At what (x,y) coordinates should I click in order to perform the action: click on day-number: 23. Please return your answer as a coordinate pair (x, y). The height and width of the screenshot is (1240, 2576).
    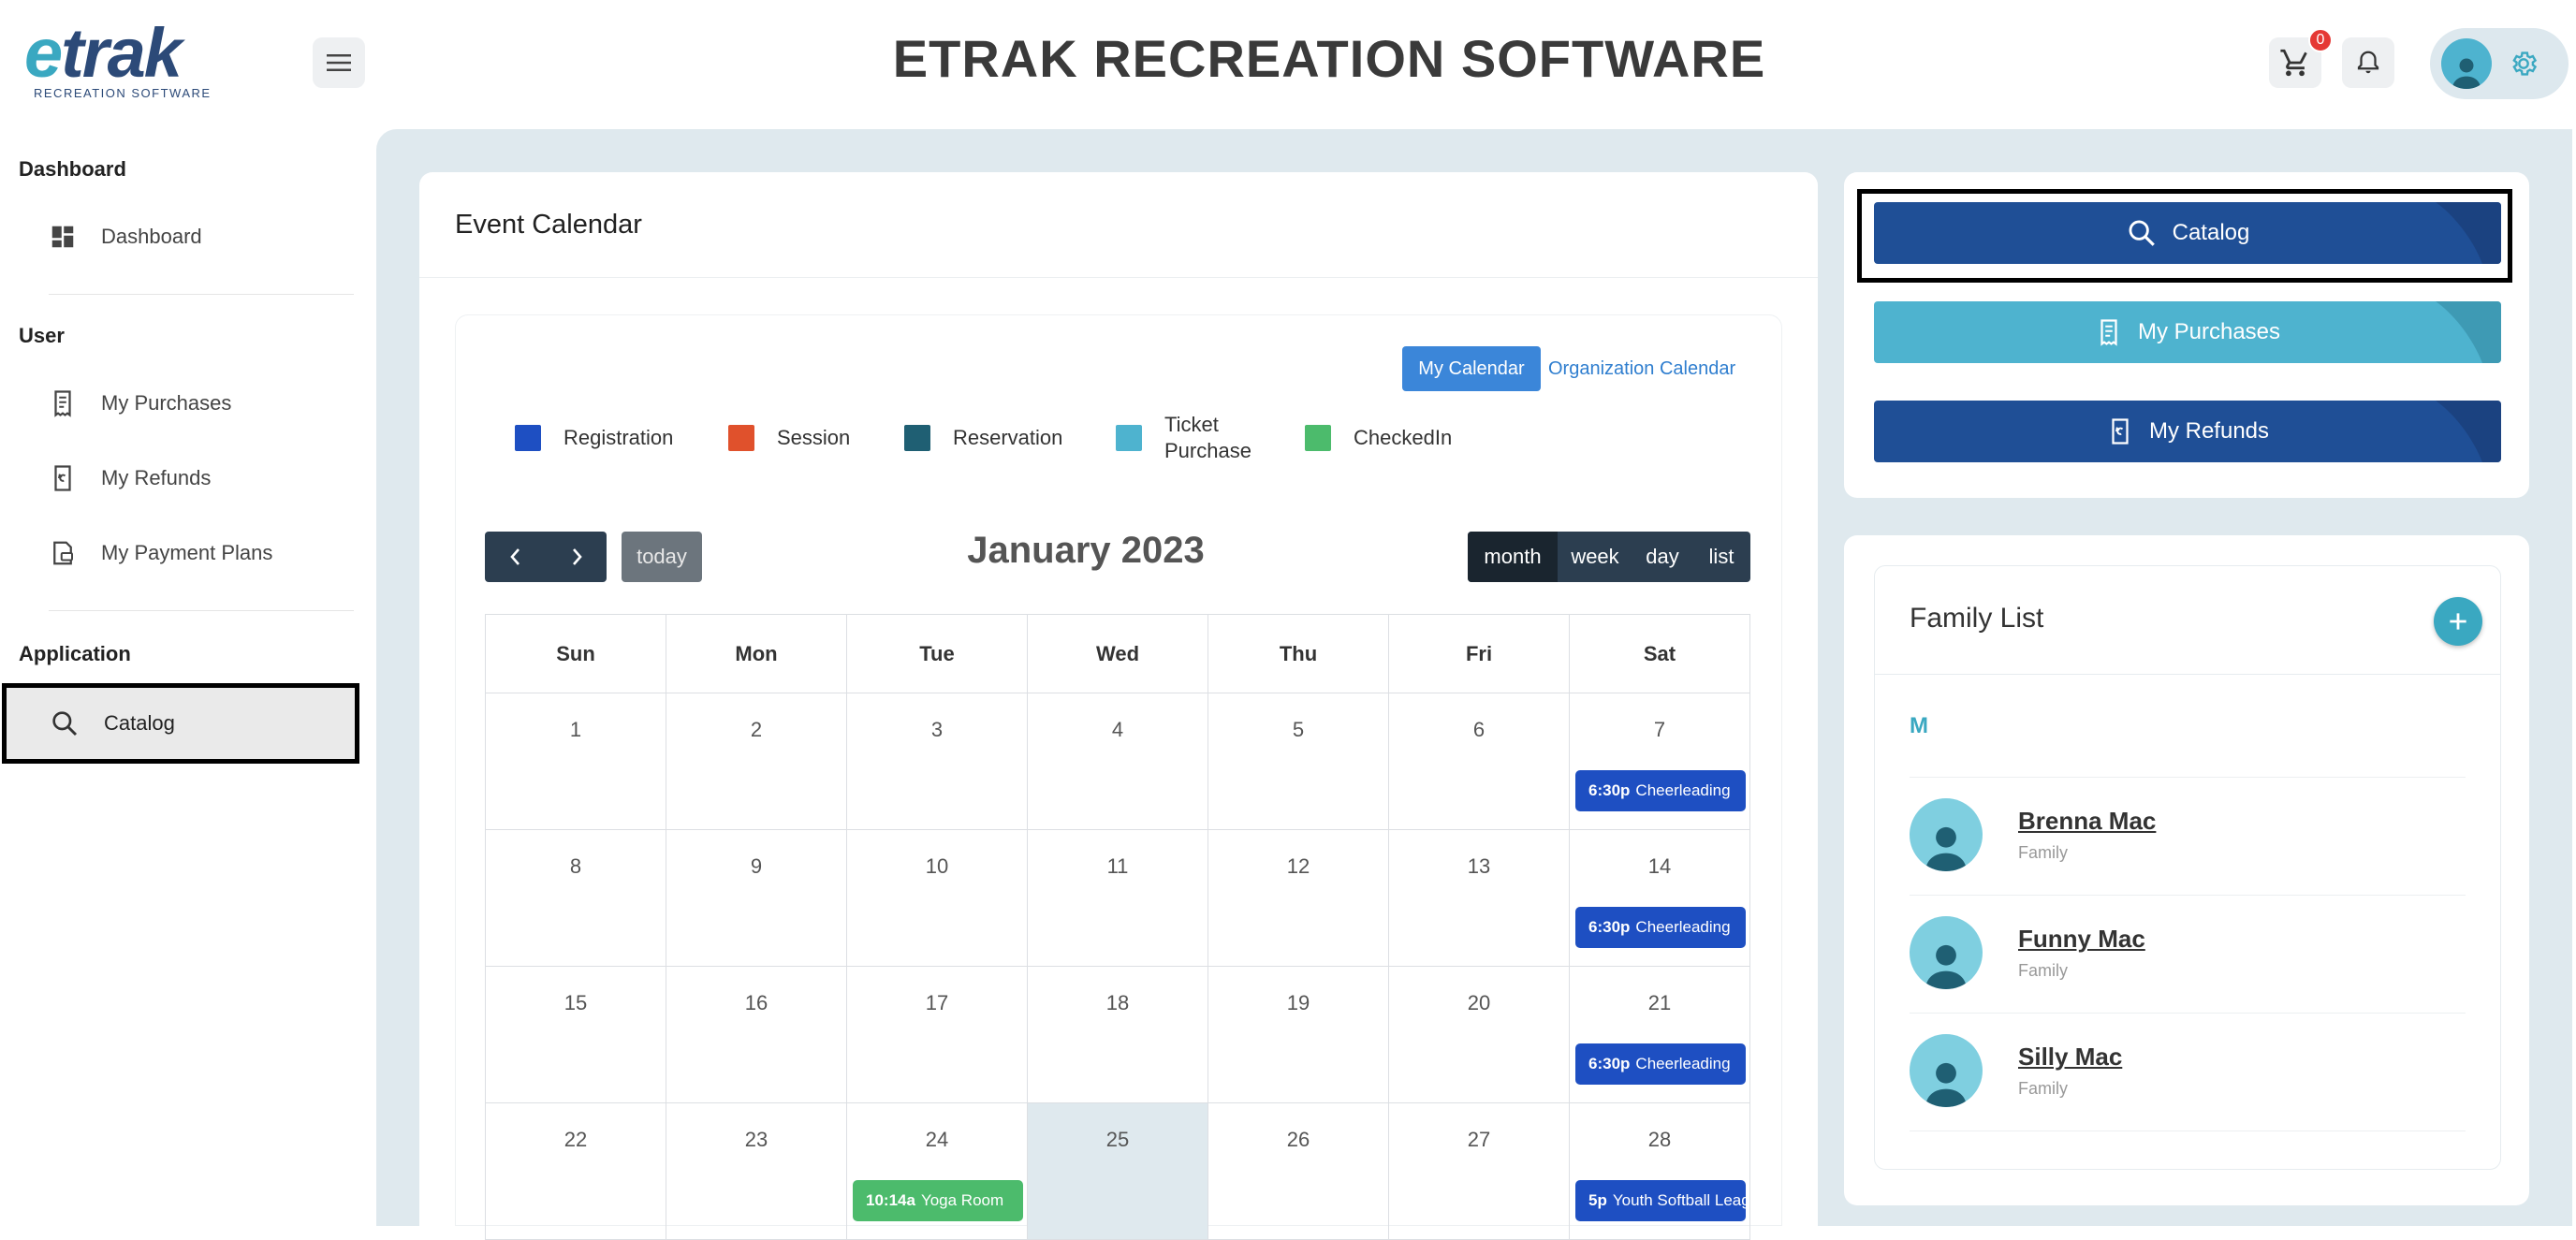
    Looking at the image, I should click on (756, 1140).